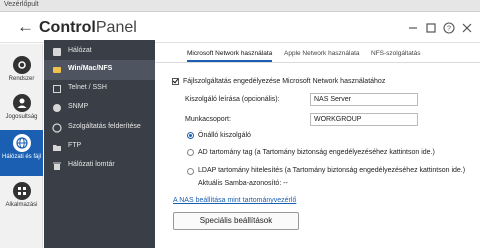 The width and height of the screenshot is (480, 248). I want to click on nav-label-applications: Alkalmazási, so click(21, 205).